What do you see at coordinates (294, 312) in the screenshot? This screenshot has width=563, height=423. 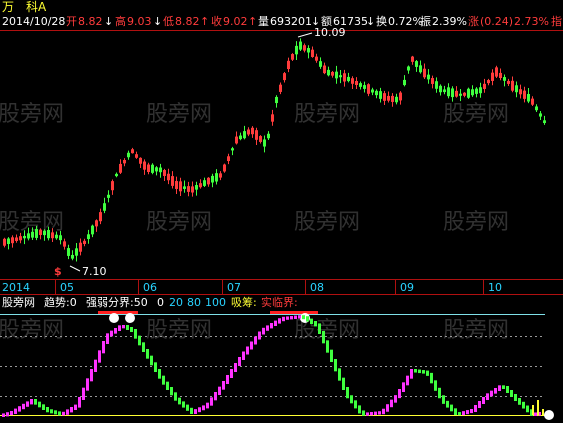 I see `critical-zone-marker` at bounding box center [294, 312].